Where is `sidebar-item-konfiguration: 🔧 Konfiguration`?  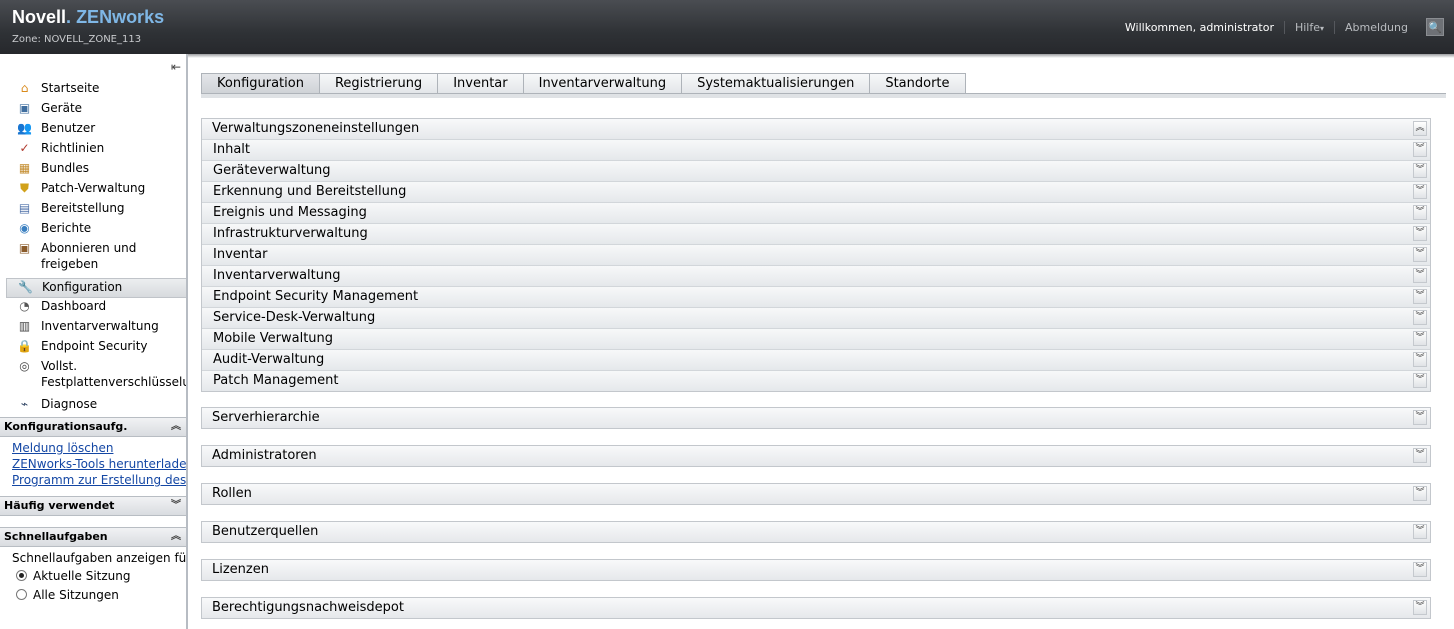
sidebar-item-konfiguration: 🔧 Konfiguration is located at coordinates (96, 288).